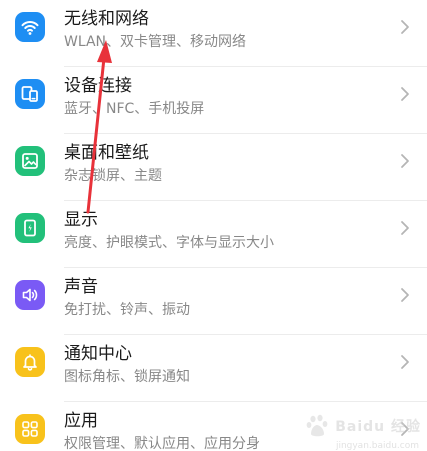 Image resolution: width=427 pixels, height=451 pixels. Describe the element at coordinates (113, 176) in the screenshot. I see `settings-item-subtitle: 杂志锁屏、主题` at that location.